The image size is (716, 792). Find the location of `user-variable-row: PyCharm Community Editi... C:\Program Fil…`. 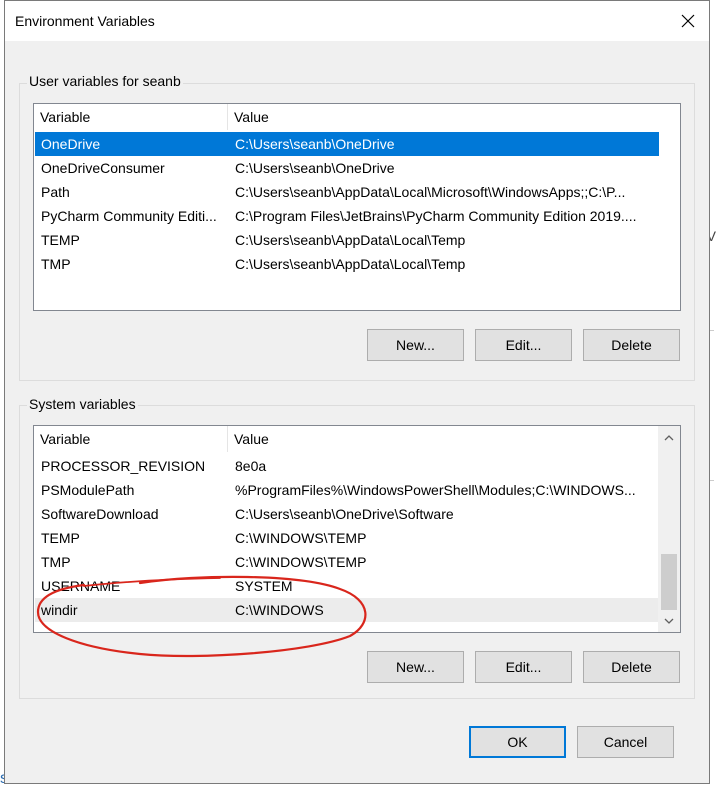

user-variable-row: PyCharm Community Editi... C:\Program Fil… is located at coordinates (347, 216).